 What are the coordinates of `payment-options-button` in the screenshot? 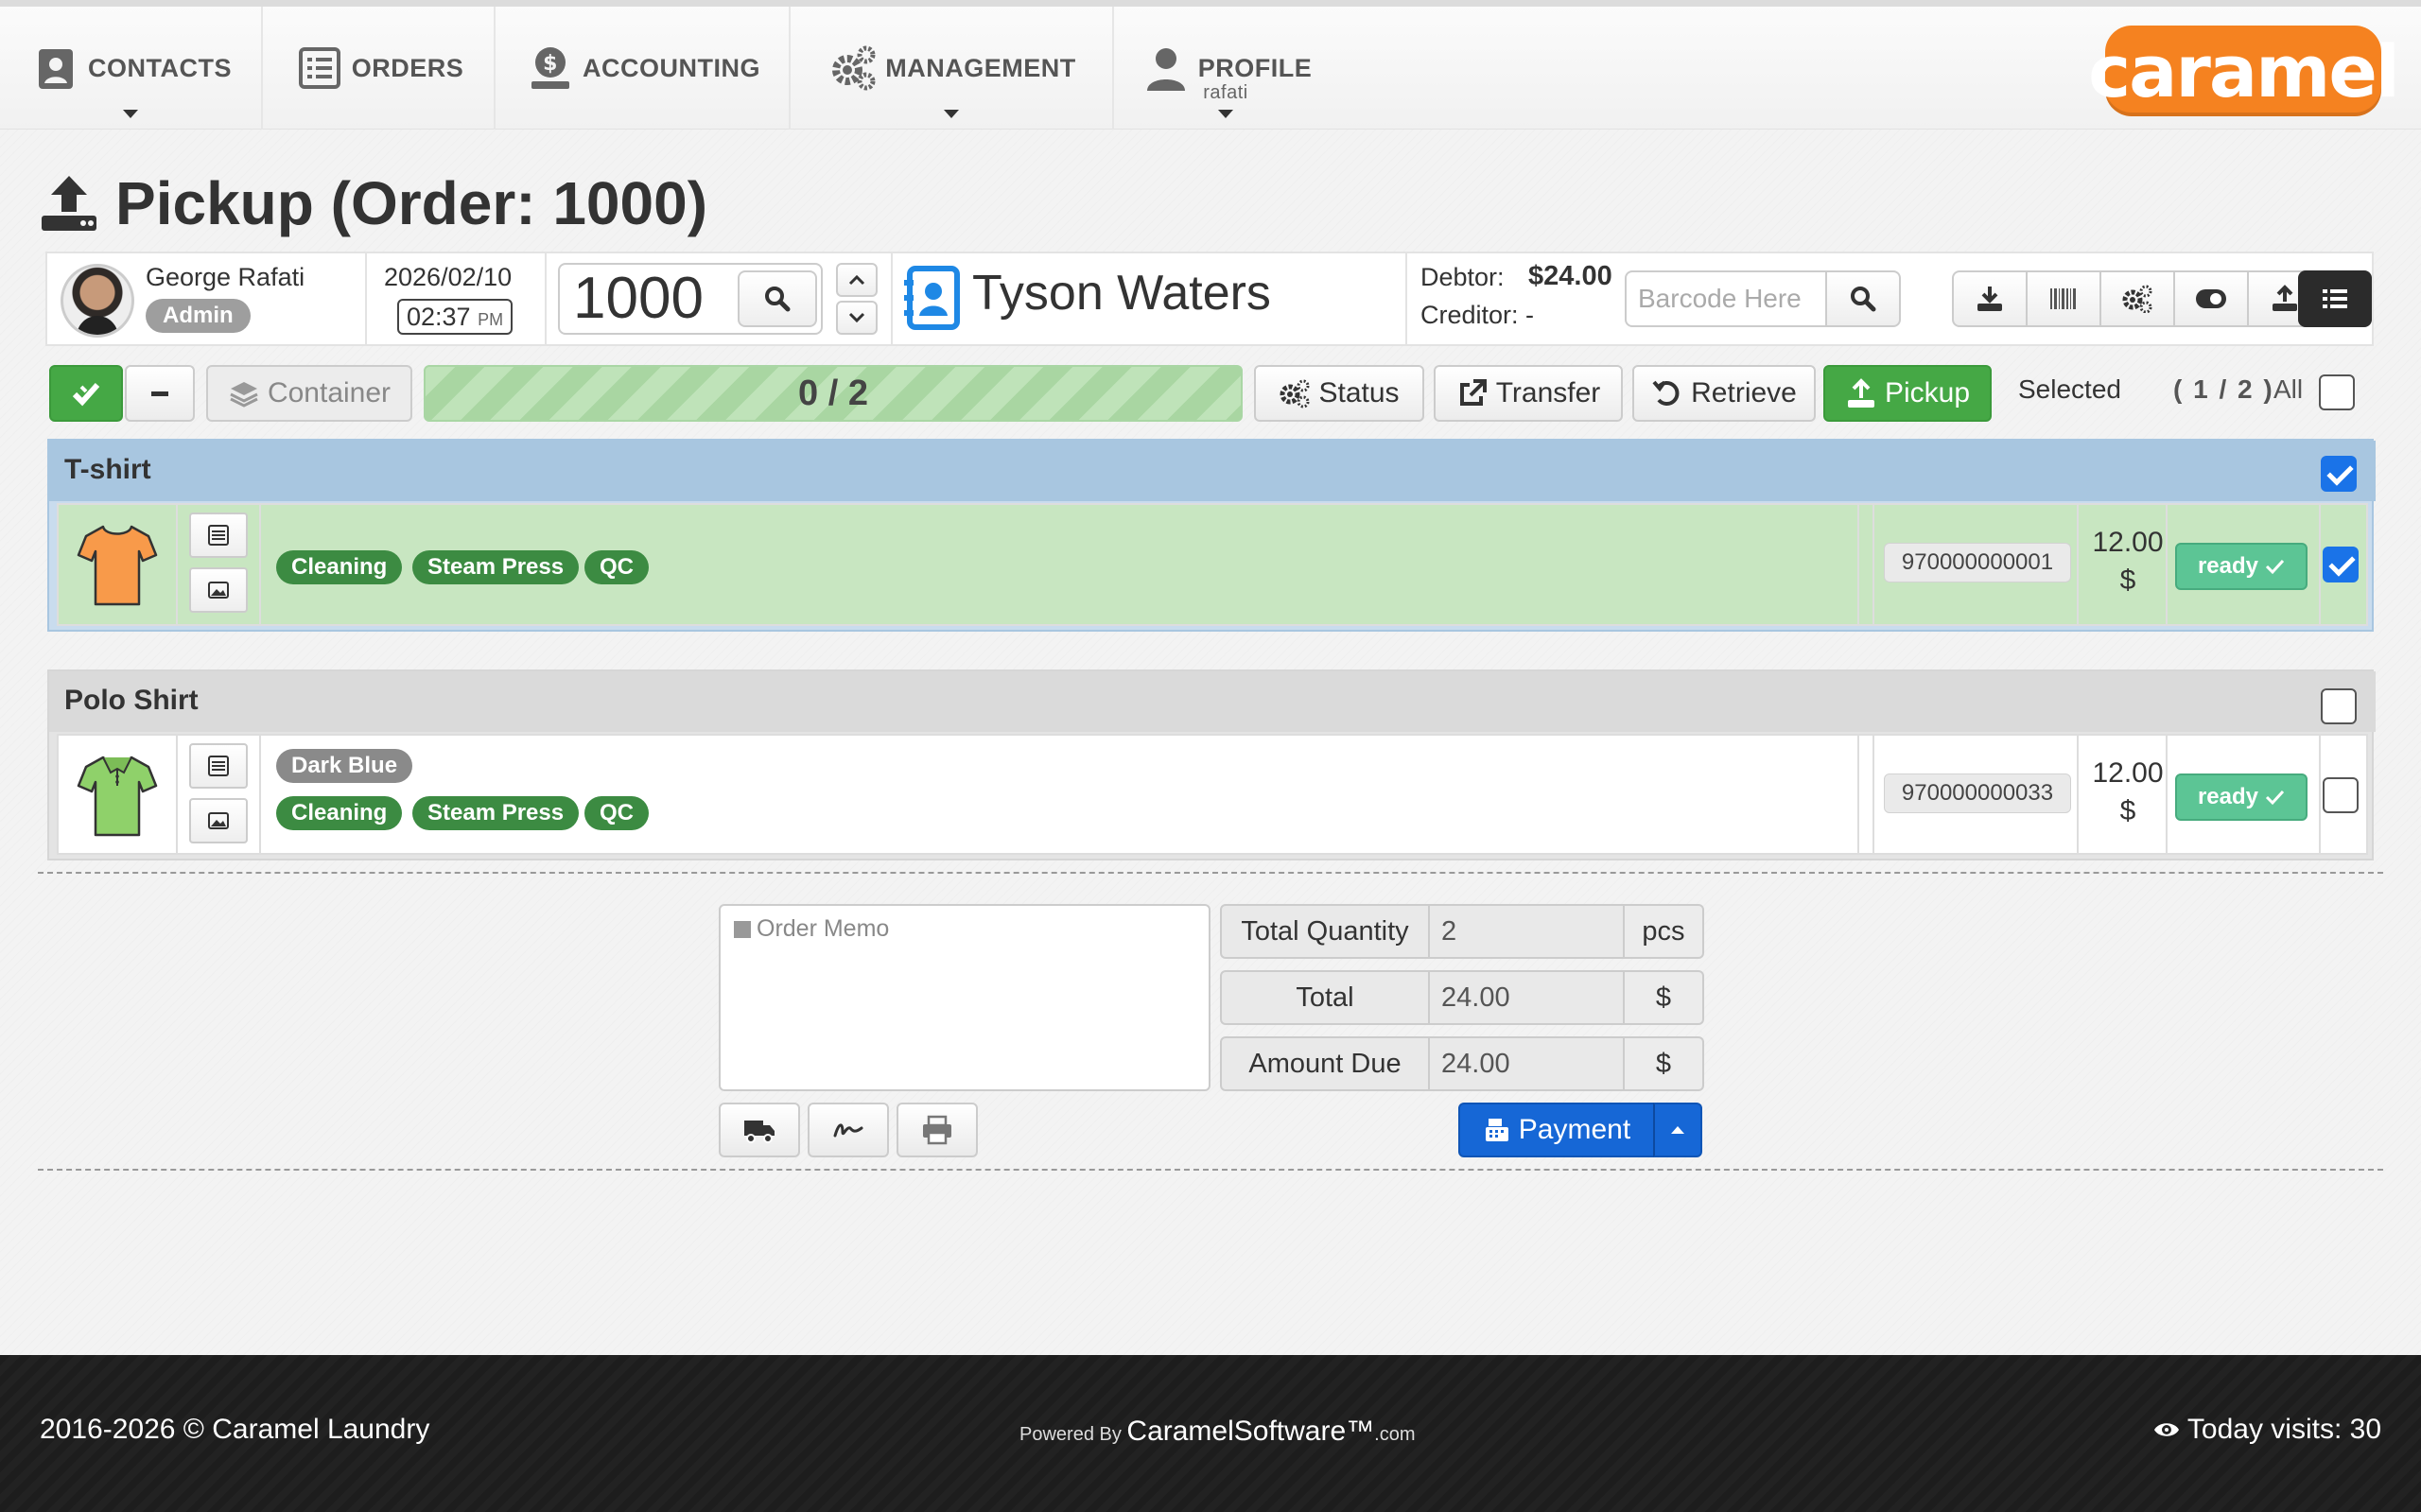 It's located at (1677, 1130).